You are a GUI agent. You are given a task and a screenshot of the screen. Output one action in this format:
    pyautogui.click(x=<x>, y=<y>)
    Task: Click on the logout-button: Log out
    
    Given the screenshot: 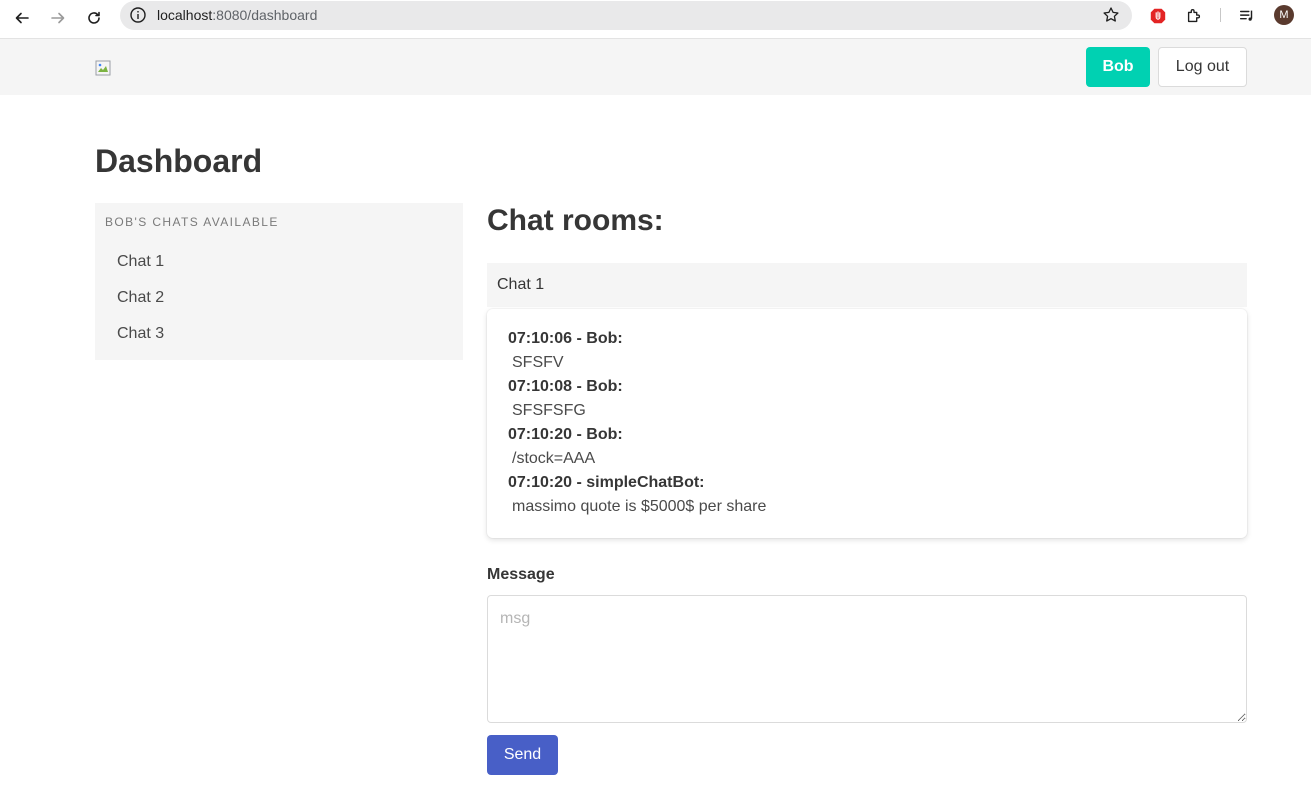 What is the action you would take?
    pyautogui.click(x=1202, y=67)
    